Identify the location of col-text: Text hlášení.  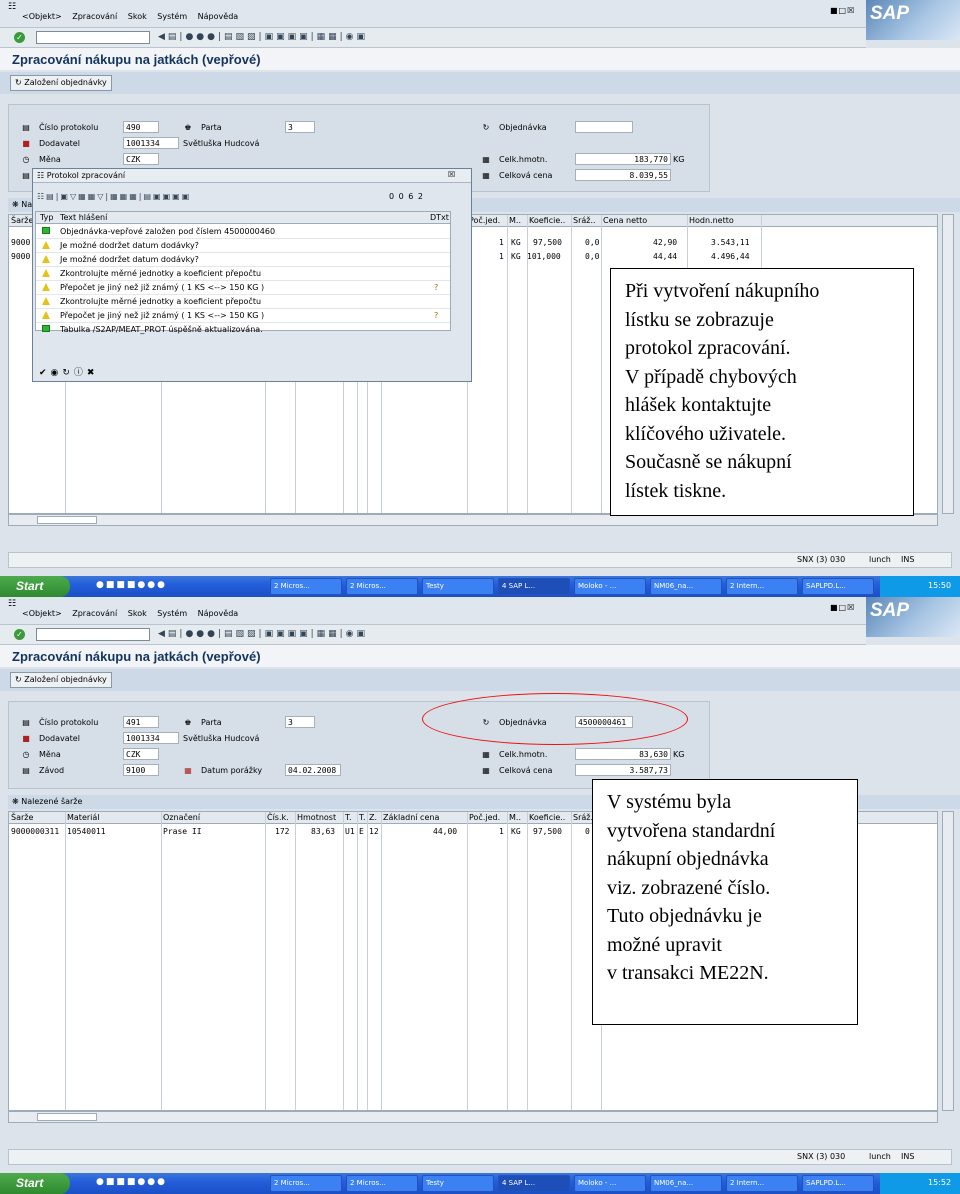
(83, 217).